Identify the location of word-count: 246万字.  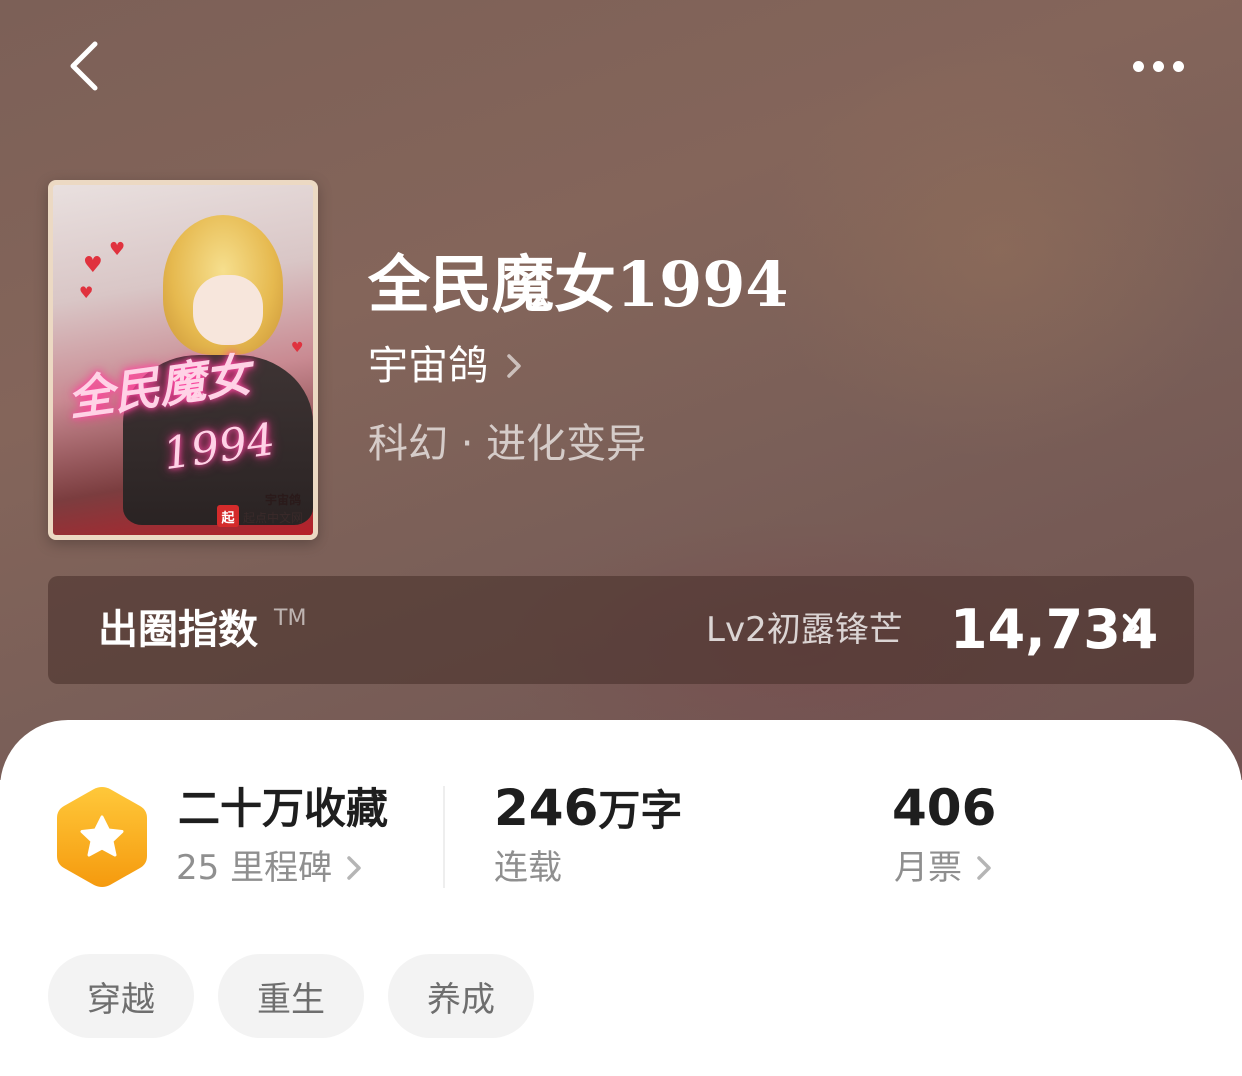
(588, 808).